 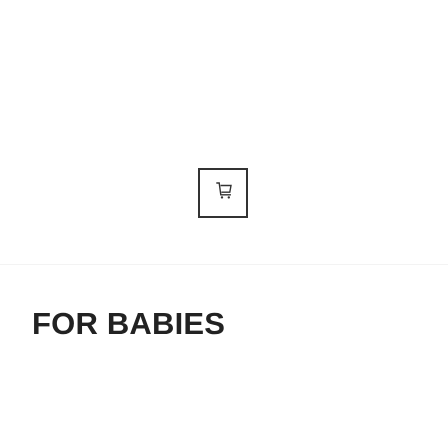 I want to click on cart-button, so click(x=223, y=193).